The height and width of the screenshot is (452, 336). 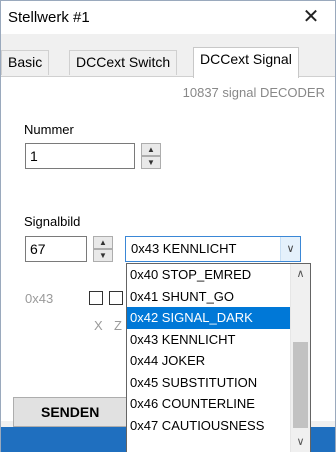 I want to click on signalbild-selected: 0x43 KENNLICHT, so click(x=184, y=248).